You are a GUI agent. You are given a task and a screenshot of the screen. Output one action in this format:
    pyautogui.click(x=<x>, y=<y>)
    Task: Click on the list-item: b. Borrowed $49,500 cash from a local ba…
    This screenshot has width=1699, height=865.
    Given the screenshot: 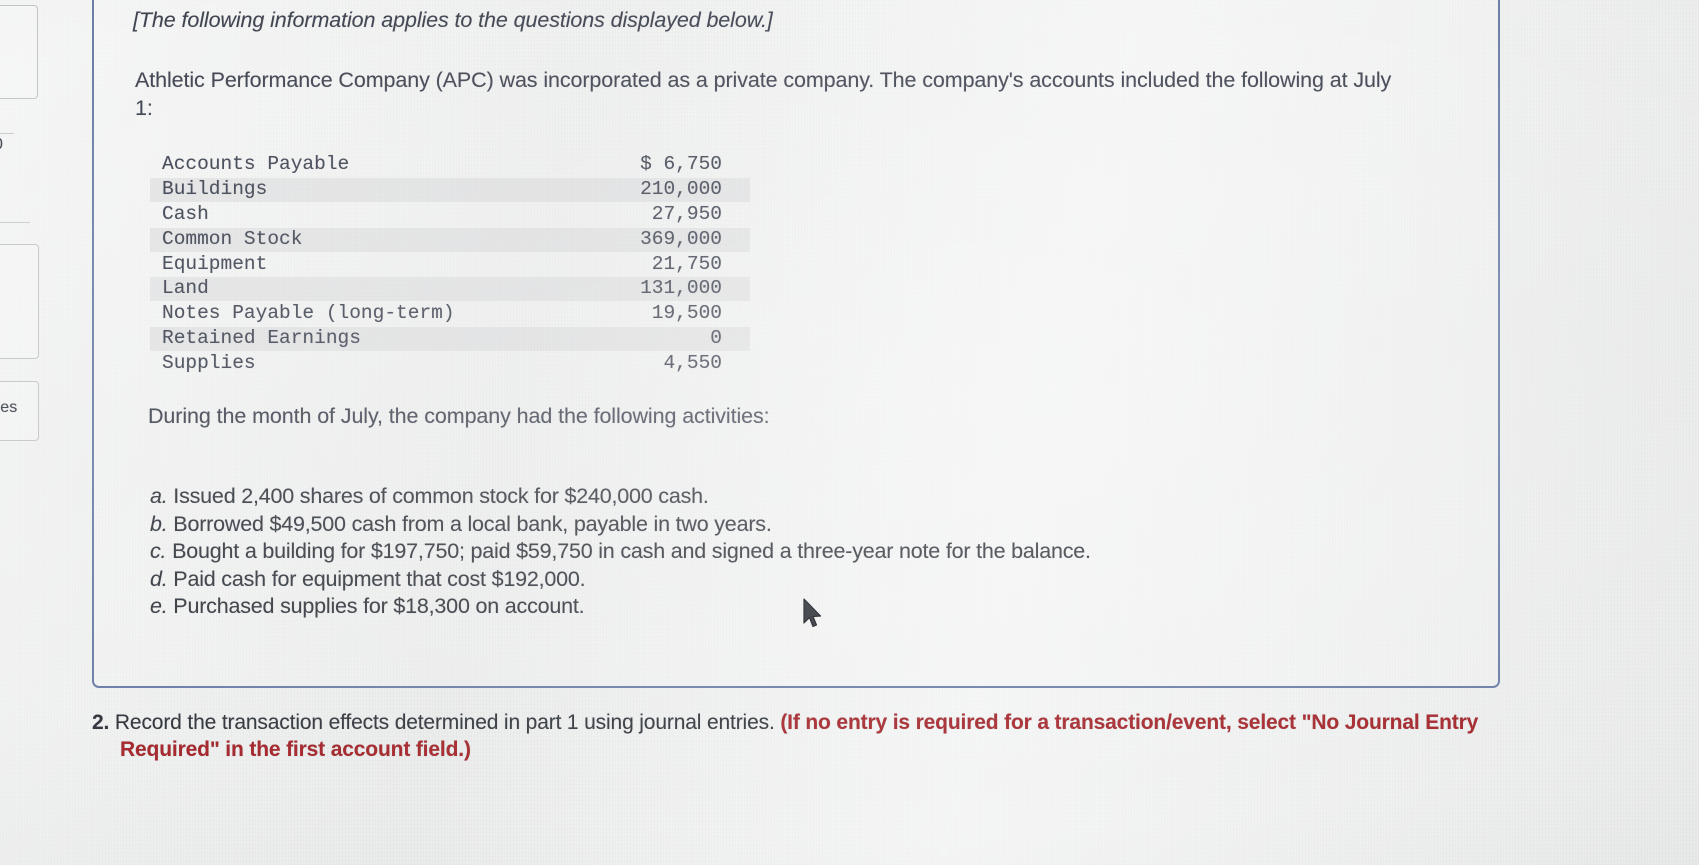 What is the action you would take?
    pyautogui.click(x=620, y=525)
    